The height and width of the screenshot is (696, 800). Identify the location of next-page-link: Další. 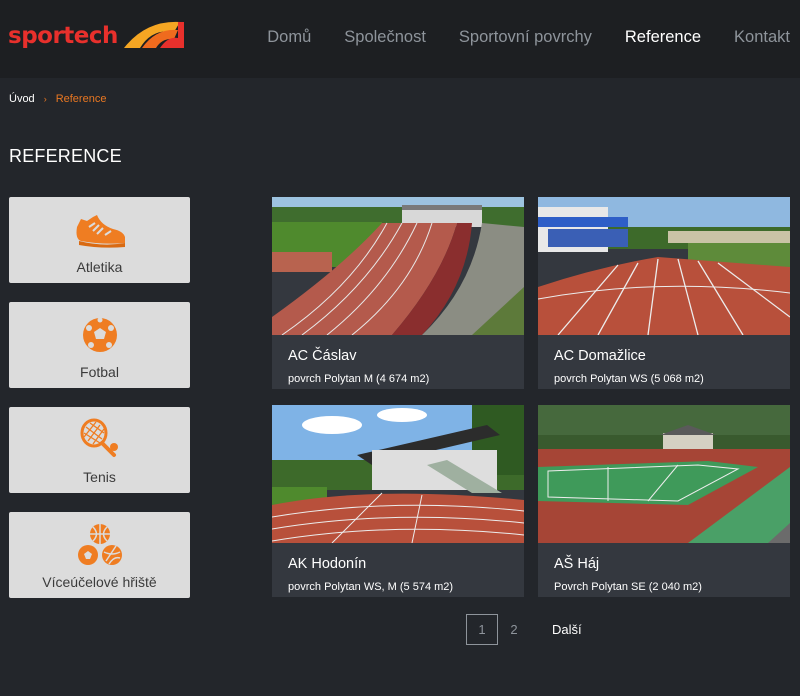
(567, 629).